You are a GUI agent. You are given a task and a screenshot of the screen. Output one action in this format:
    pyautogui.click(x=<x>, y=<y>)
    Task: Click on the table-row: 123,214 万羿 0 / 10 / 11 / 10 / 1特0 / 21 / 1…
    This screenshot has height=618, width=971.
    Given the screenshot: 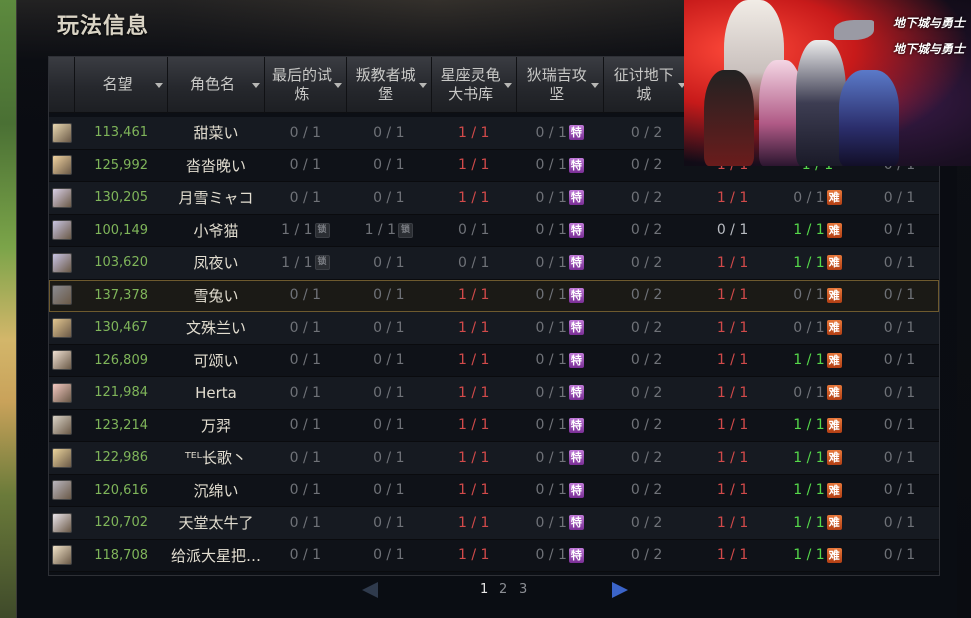 What is the action you would take?
    pyautogui.click(x=494, y=425)
    